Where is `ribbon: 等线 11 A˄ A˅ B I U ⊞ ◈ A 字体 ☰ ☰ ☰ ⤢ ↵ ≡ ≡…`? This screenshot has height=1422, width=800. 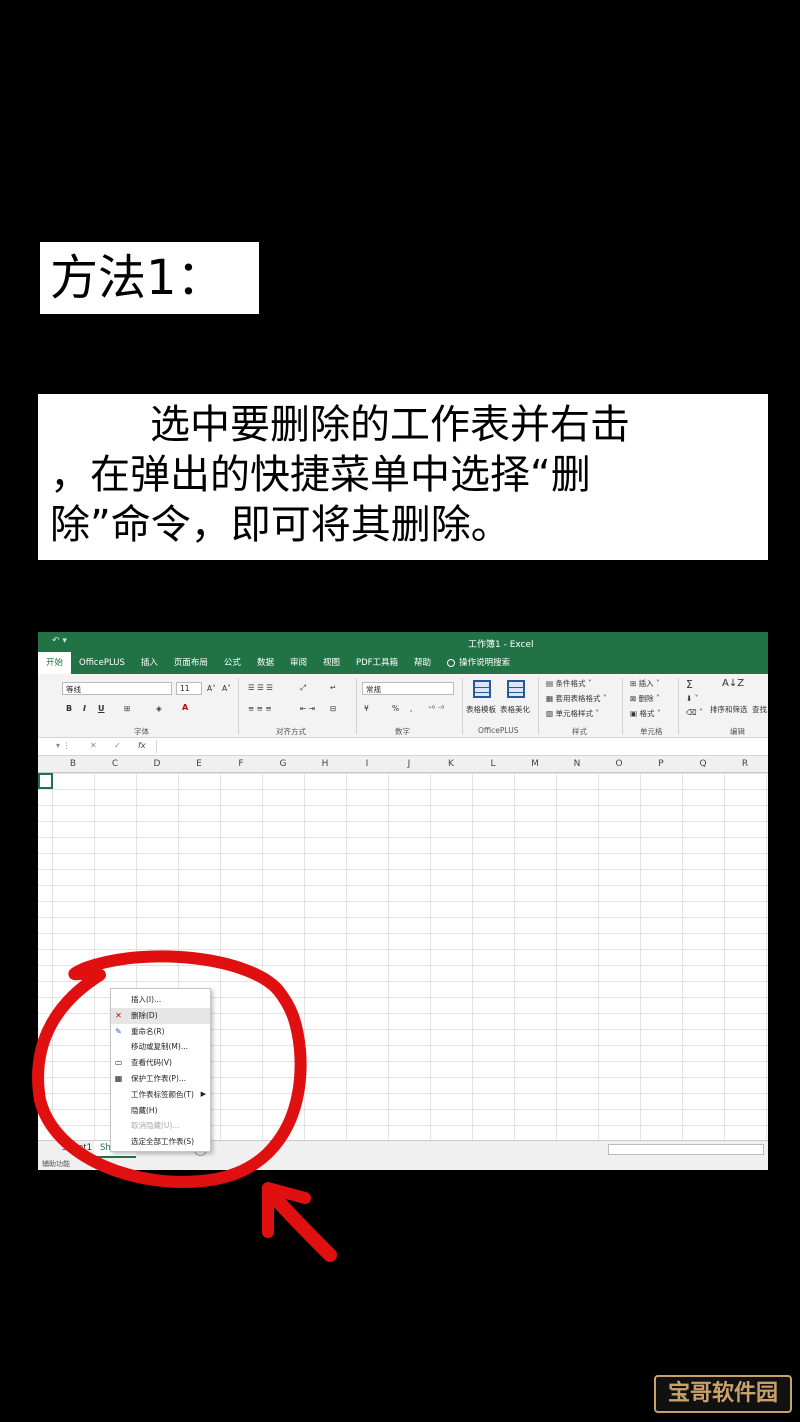
ribbon: 等线 11 A˄ A˅ B I U ⊞ ◈ A 字体 ☰ ☰ ☰ ⤢ ↵ ≡ ≡… is located at coordinates (403, 706).